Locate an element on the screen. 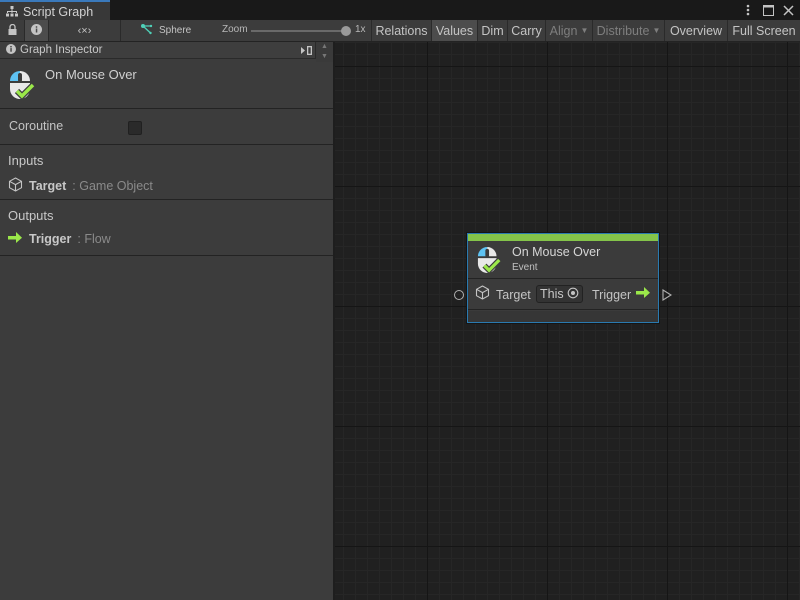  carry-button: Carry is located at coordinates (527, 30).